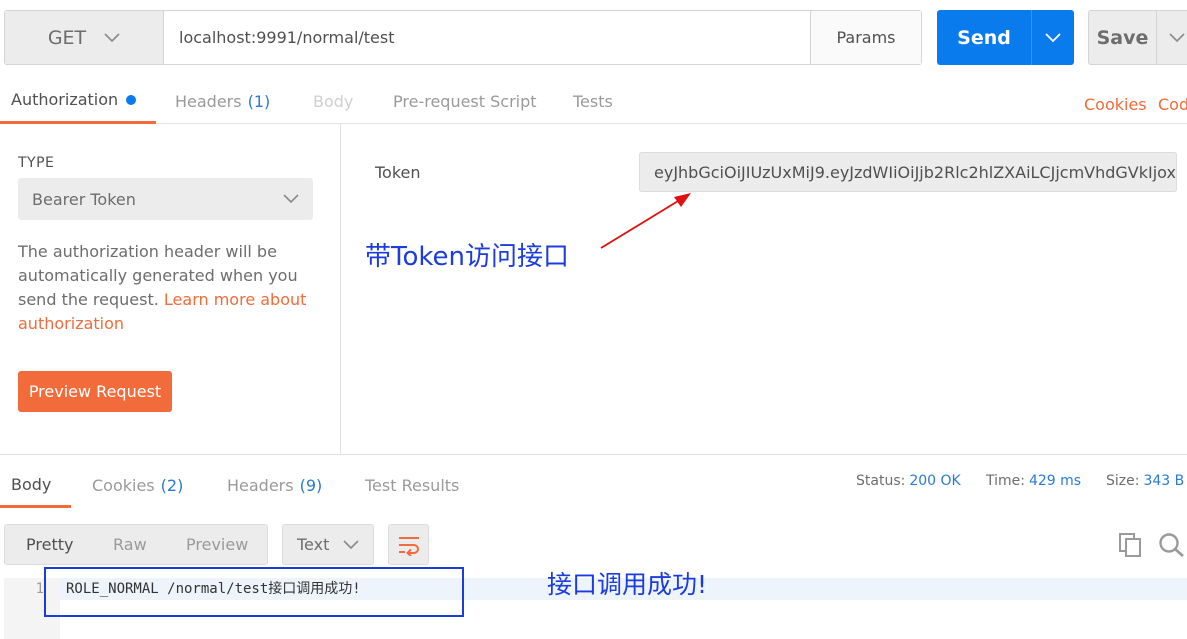  I want to click on send-button: Send, so click(984, 37).